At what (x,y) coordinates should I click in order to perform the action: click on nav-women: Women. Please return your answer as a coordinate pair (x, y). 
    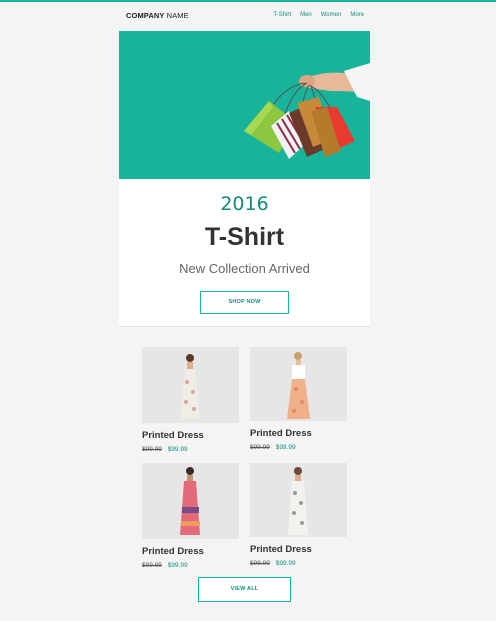
    Looking at the image, I should click on (331, 15).